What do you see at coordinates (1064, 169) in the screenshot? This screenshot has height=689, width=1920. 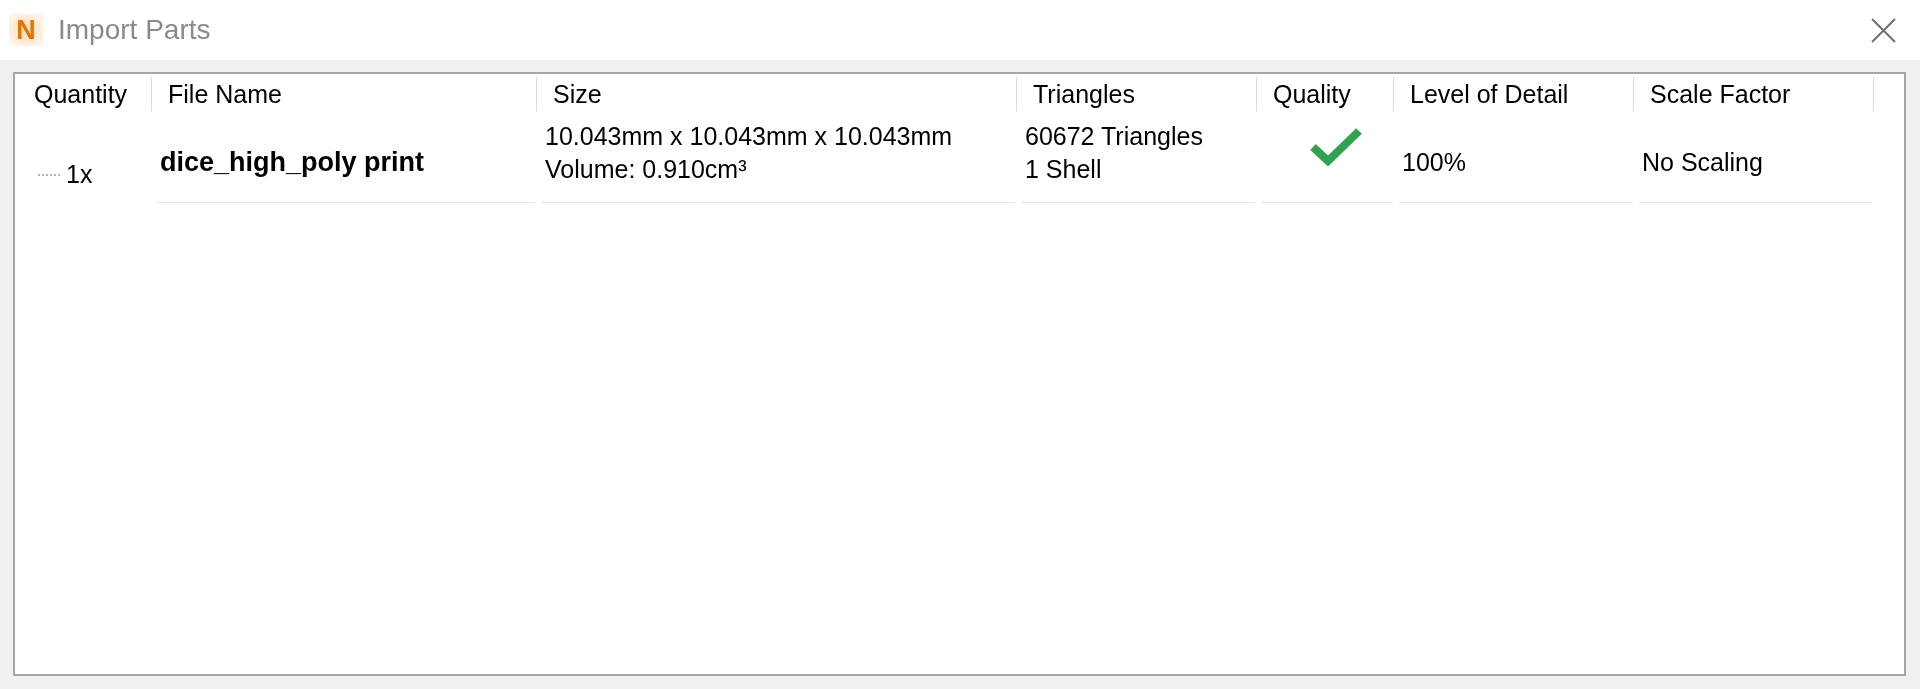 I see `shell-count-text: 1 Shell` at bounding box center [1064, 169].